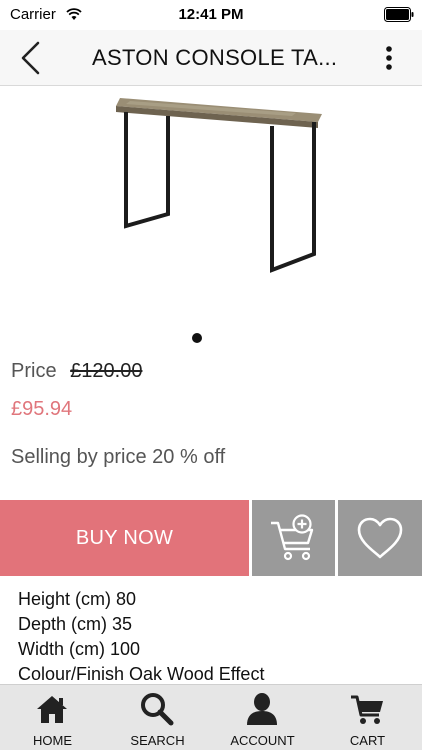 This screenshot has width=422, height=750. I want to click on cart-plus-icon, so click(291, 537).